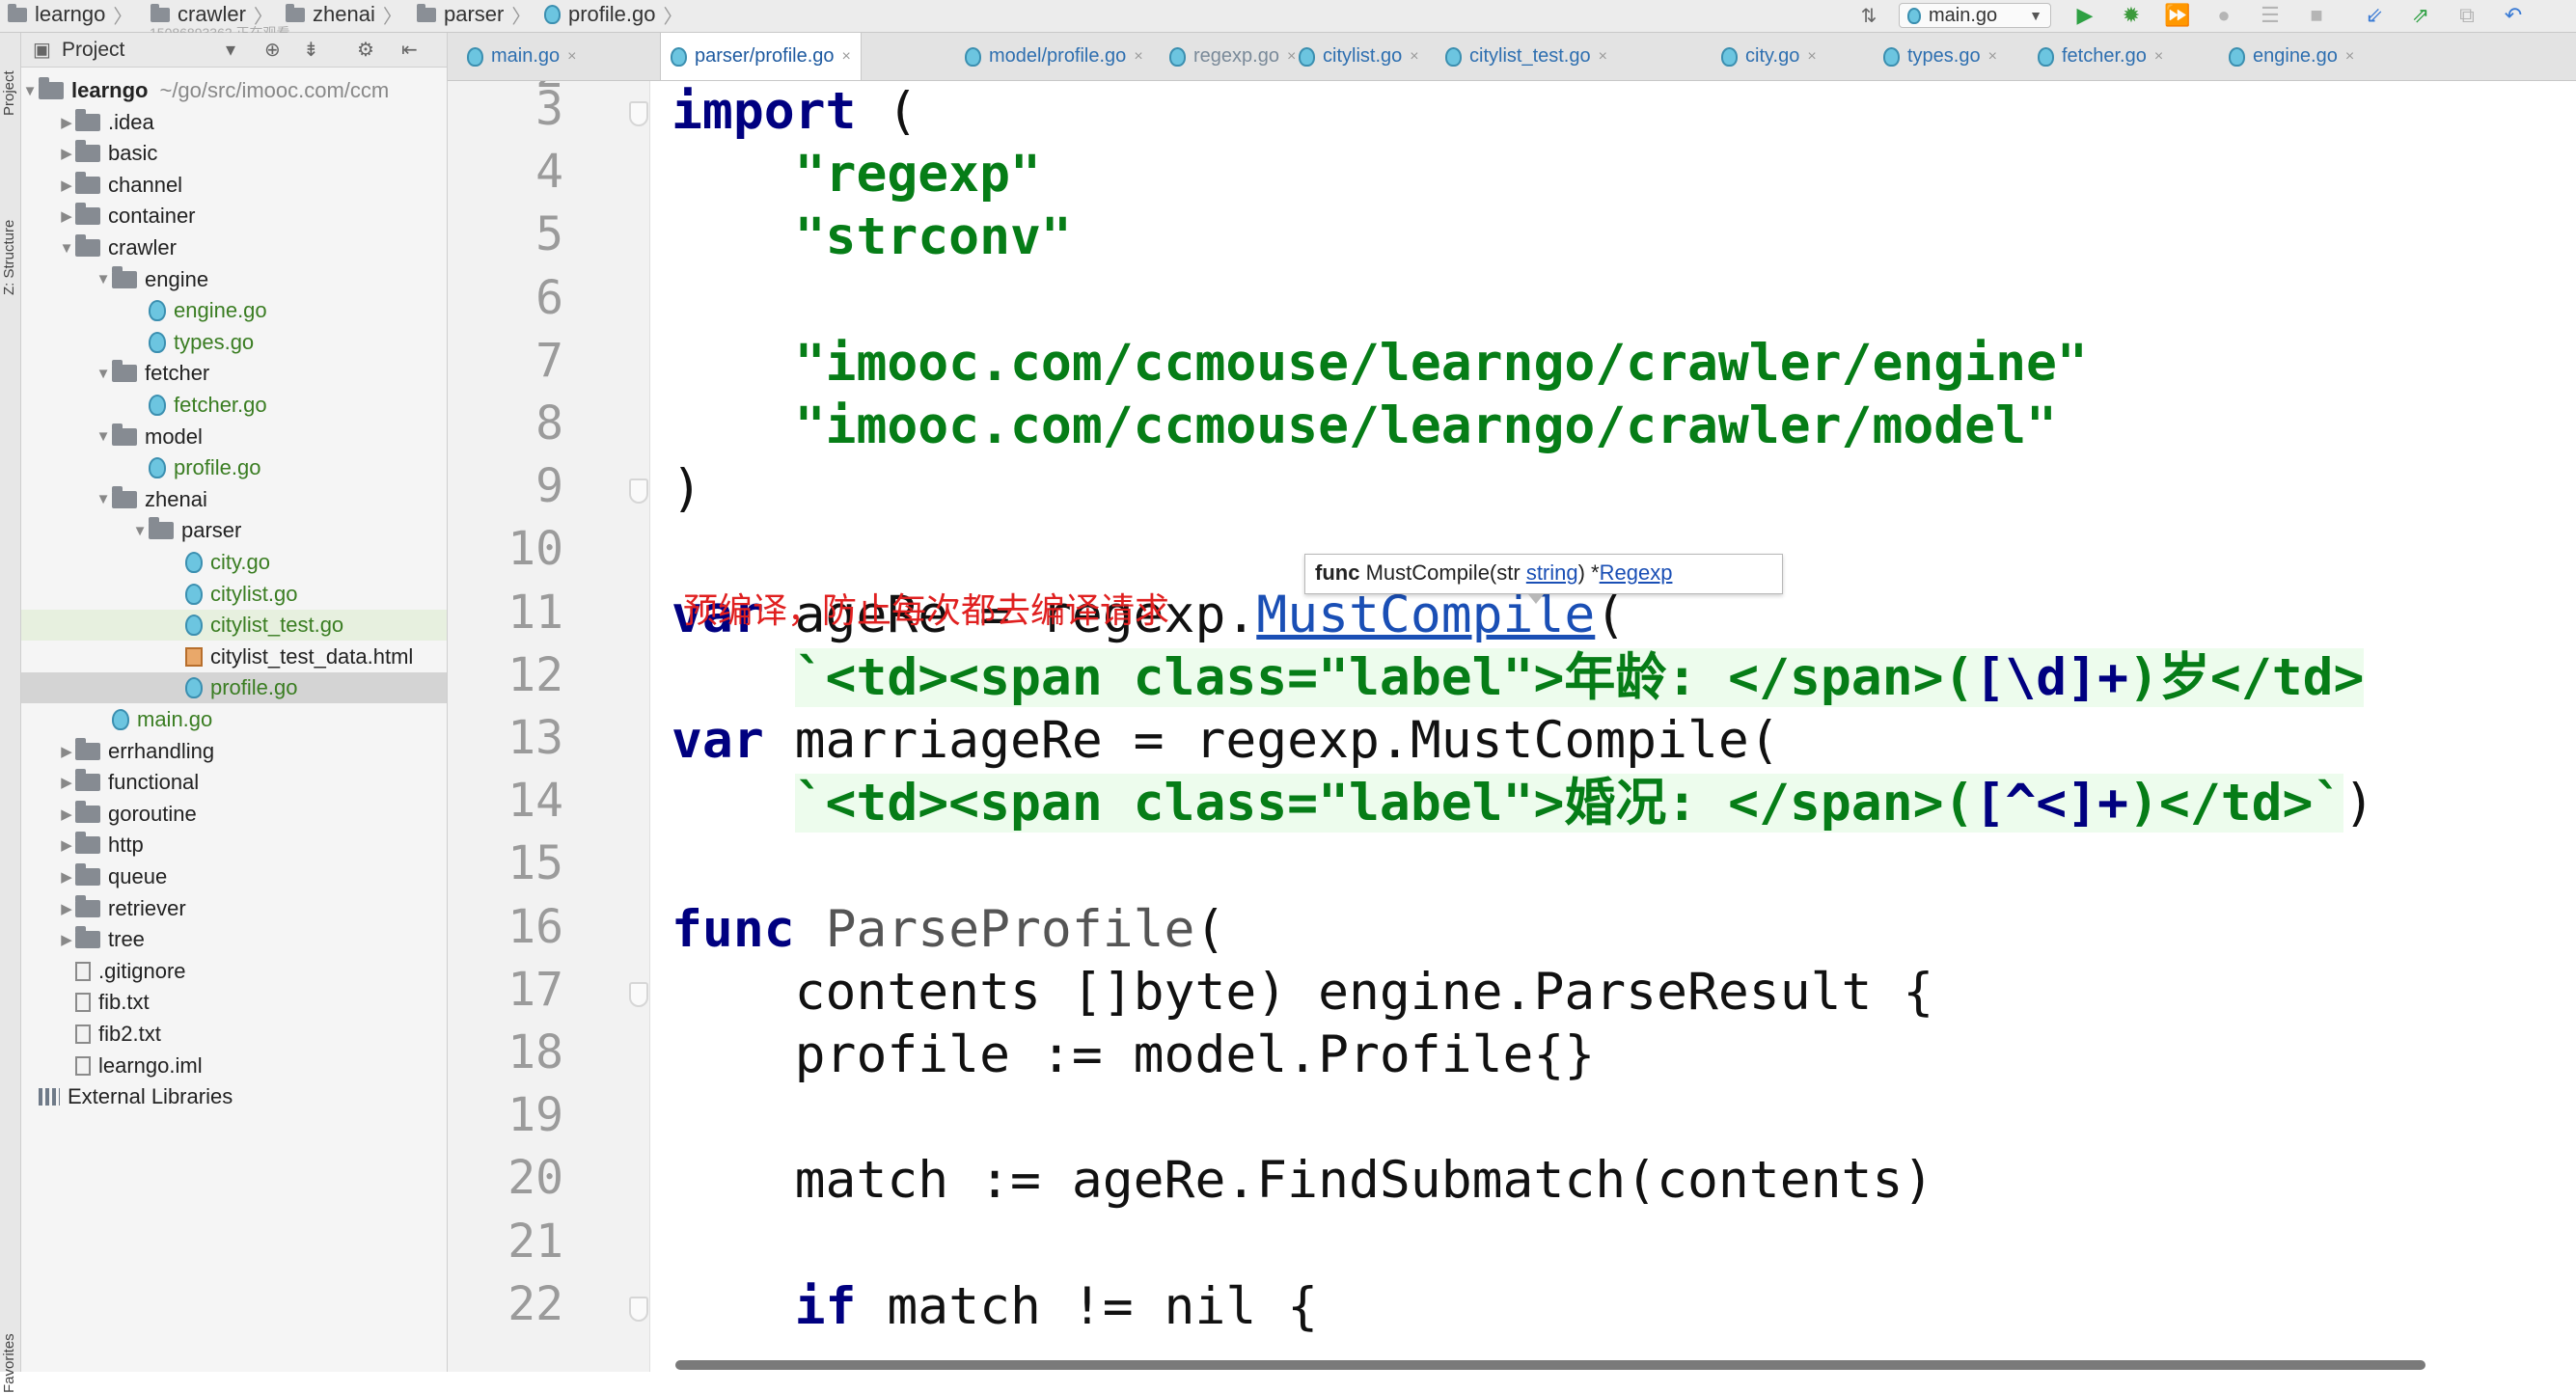 Image resolution: width=2576 pixels, height=1393 pixels. I want to click on build-icon: ☰, so click(2271, 15).